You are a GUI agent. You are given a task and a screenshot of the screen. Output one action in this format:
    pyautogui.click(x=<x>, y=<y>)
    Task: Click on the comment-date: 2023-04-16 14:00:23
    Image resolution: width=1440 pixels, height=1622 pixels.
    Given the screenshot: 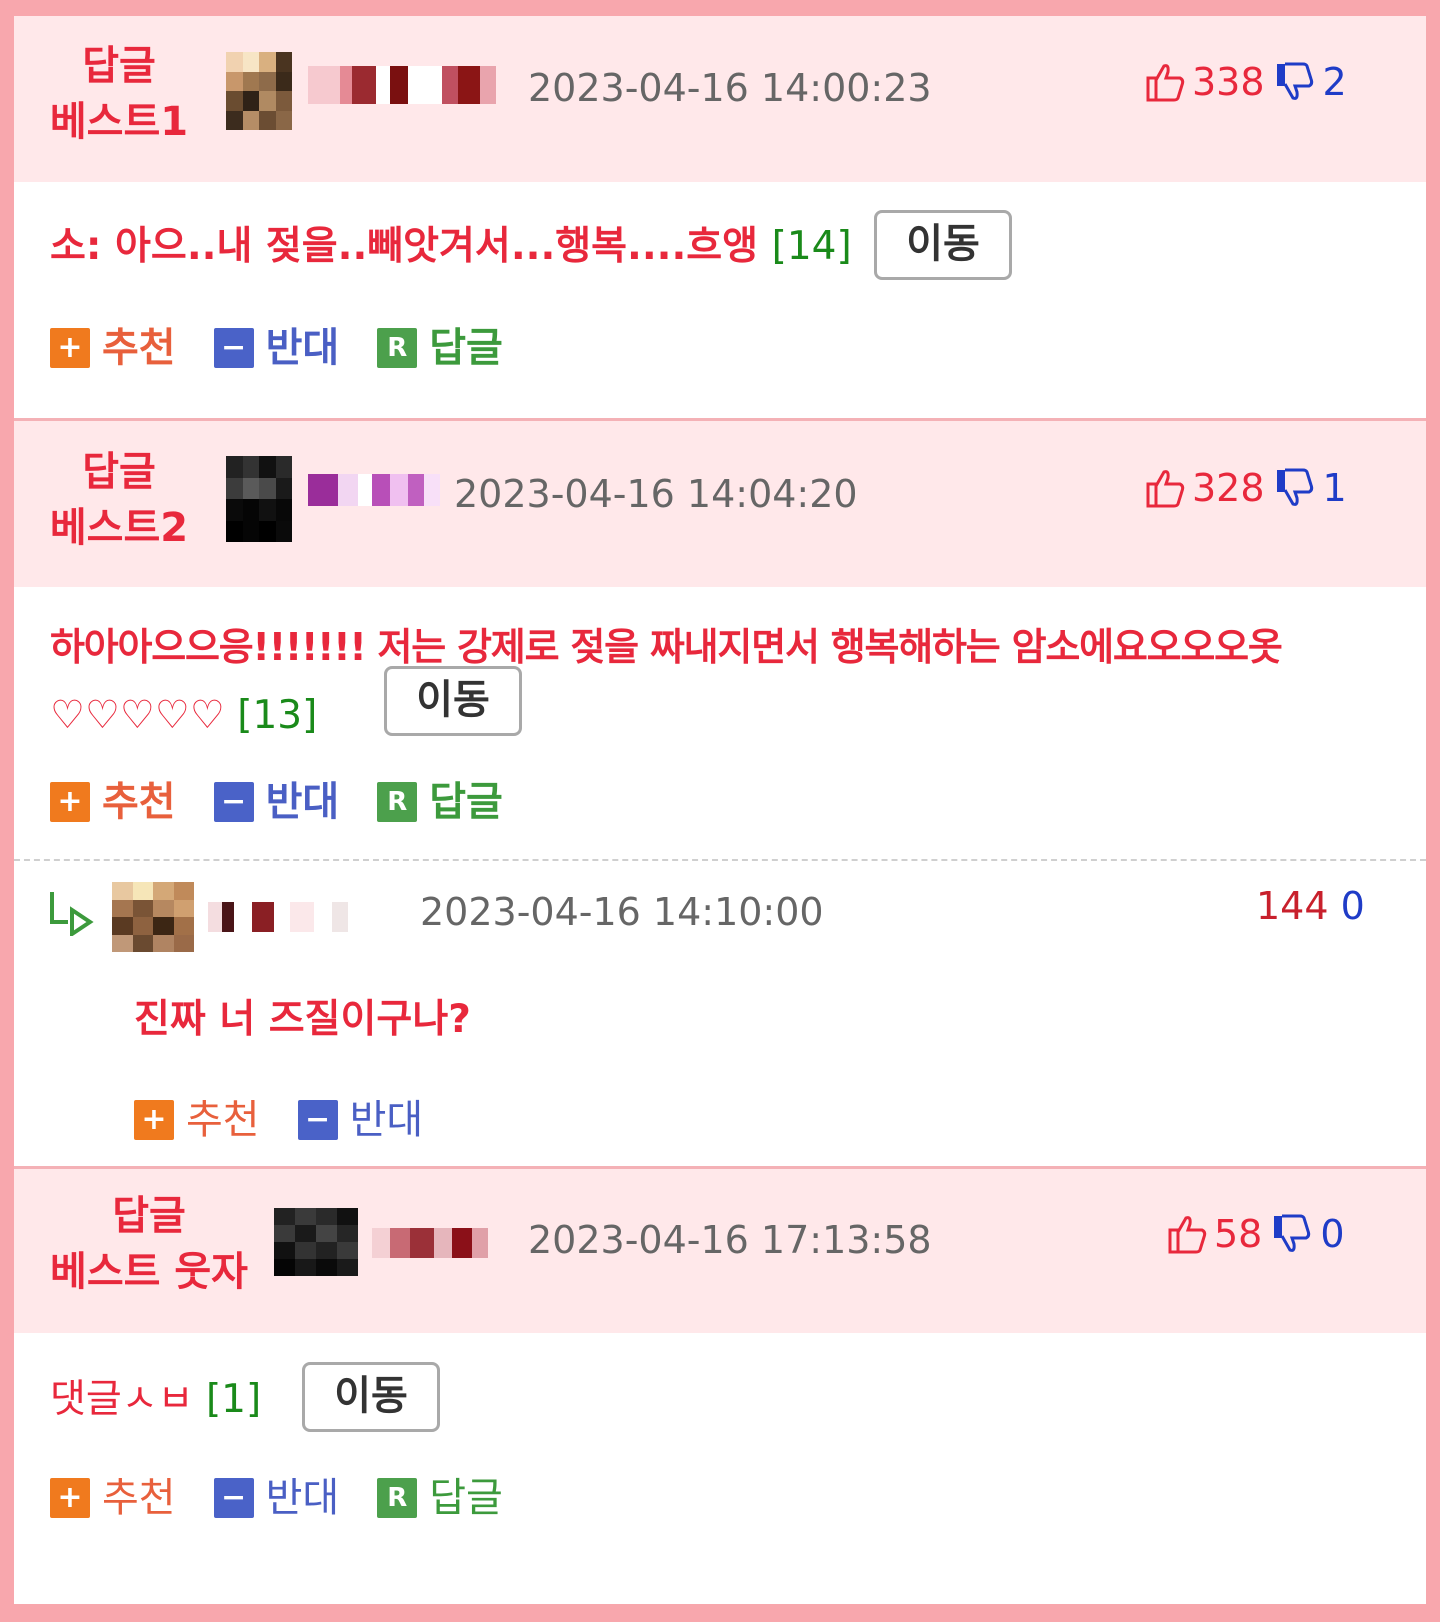 What is the action you would take?
    pyautogui.click(x=730, y=88)
    